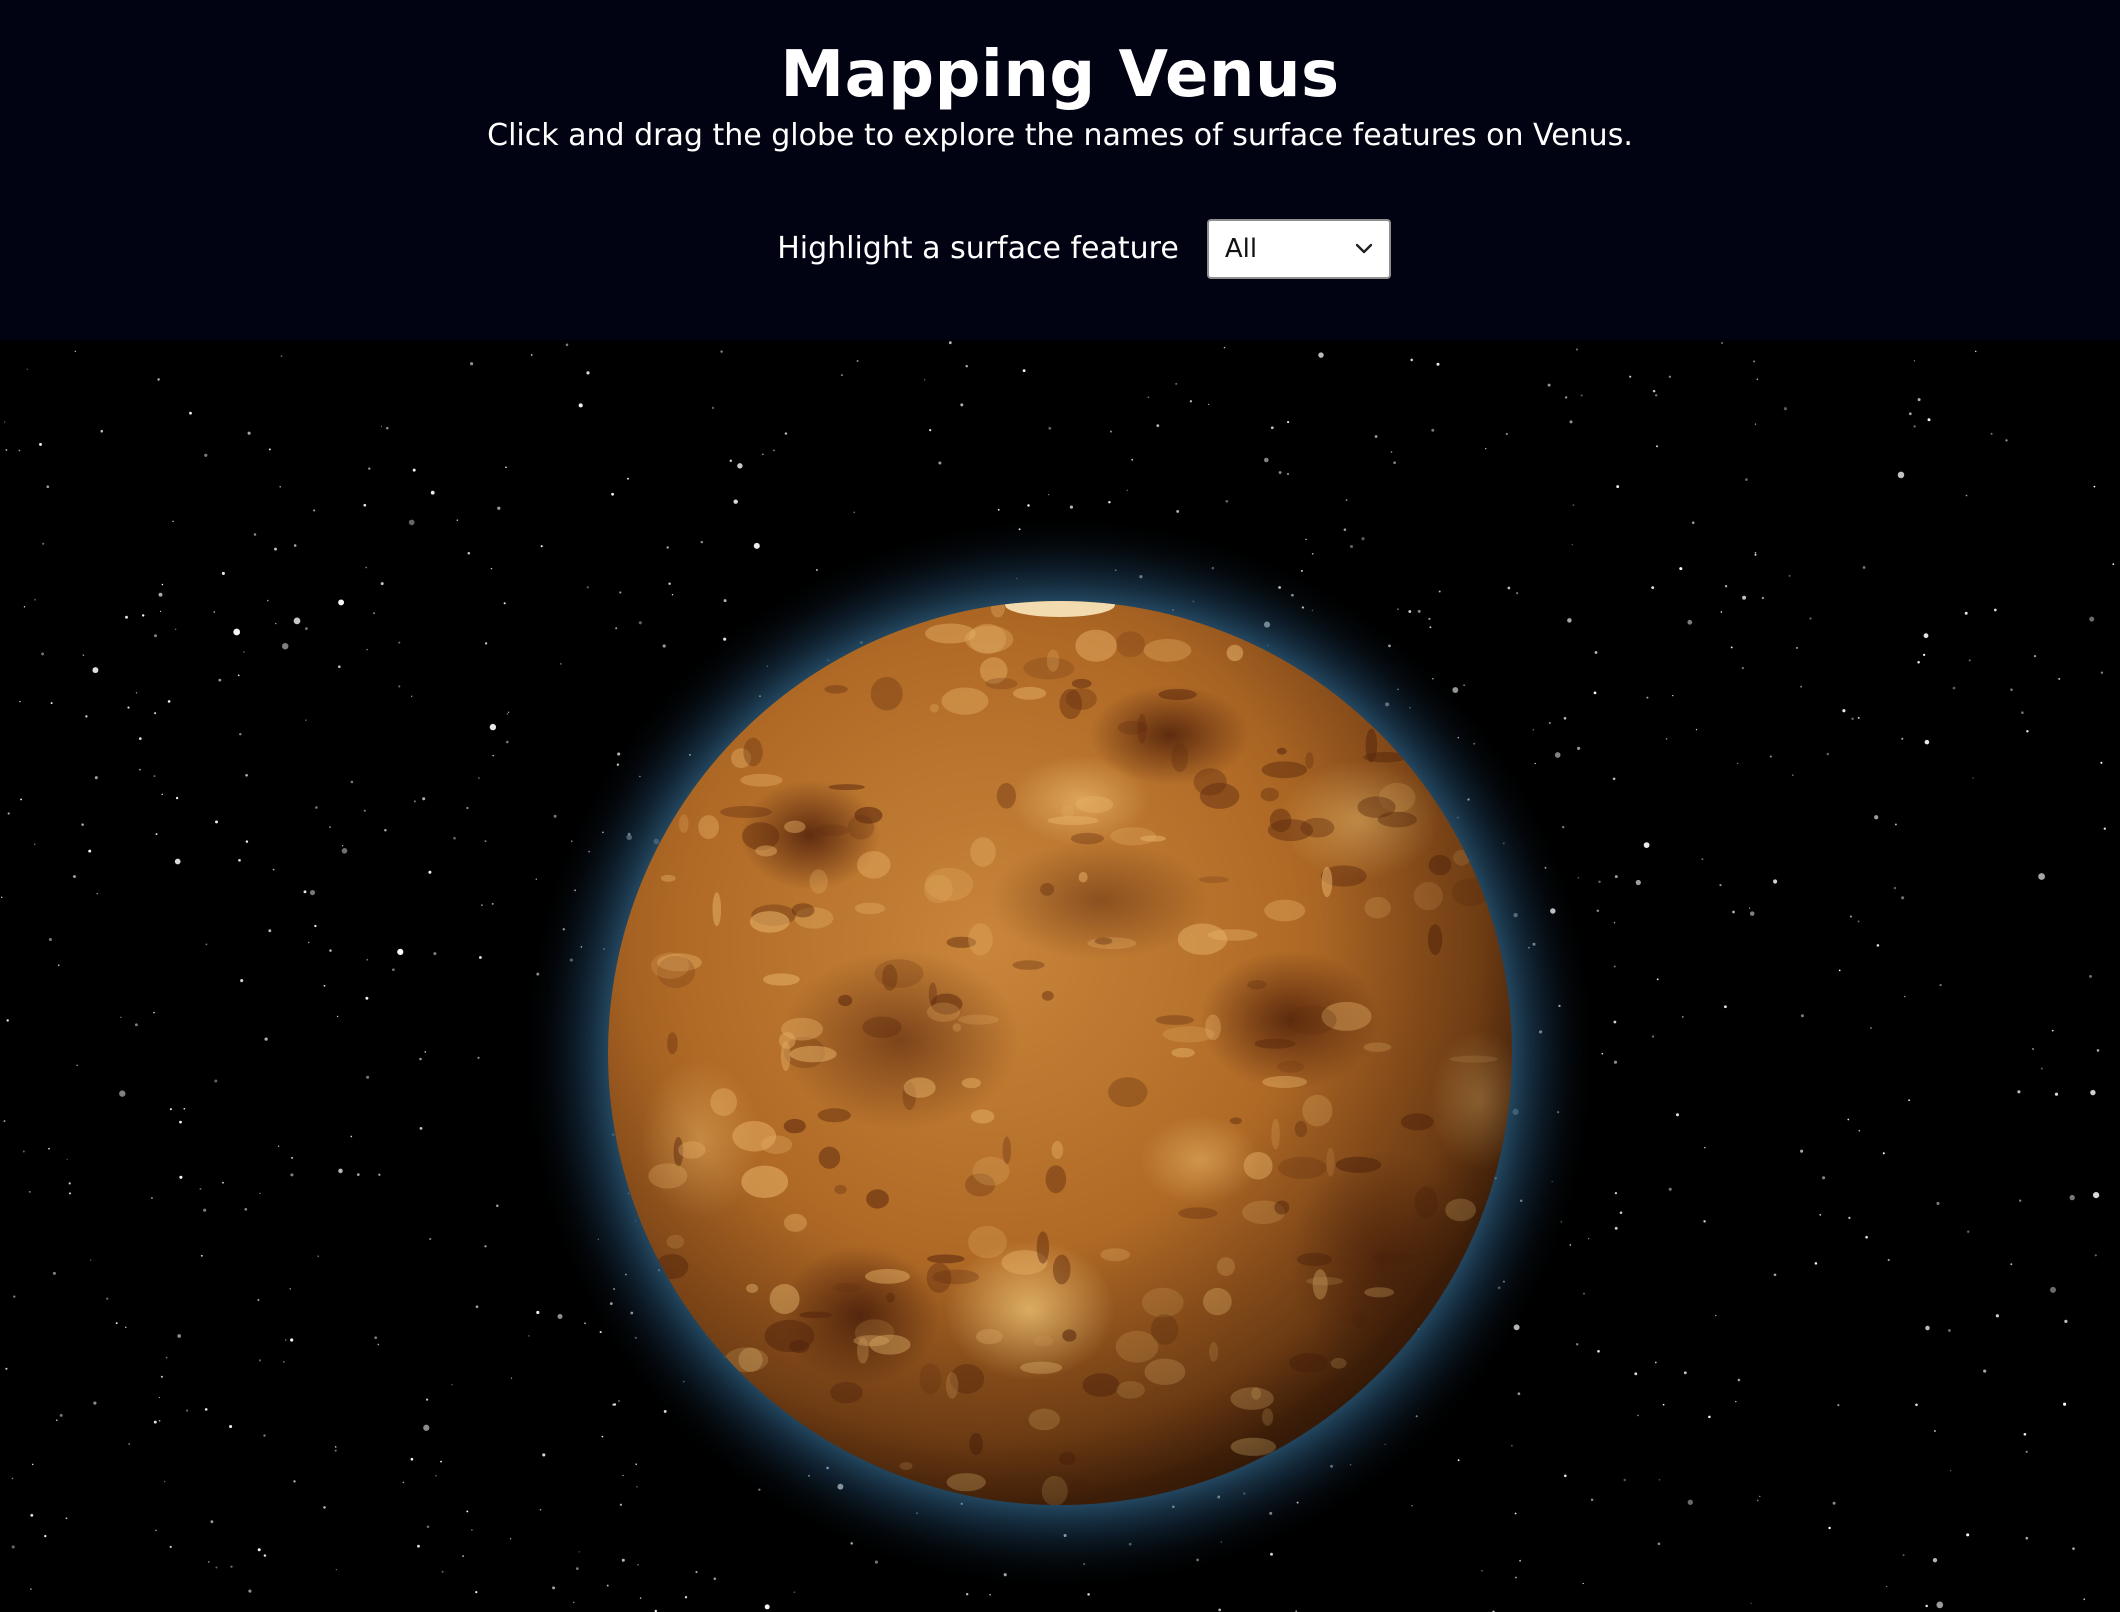  I want to click on feature-filter-row: Highlight a surface feature All, so click(1060, 249).